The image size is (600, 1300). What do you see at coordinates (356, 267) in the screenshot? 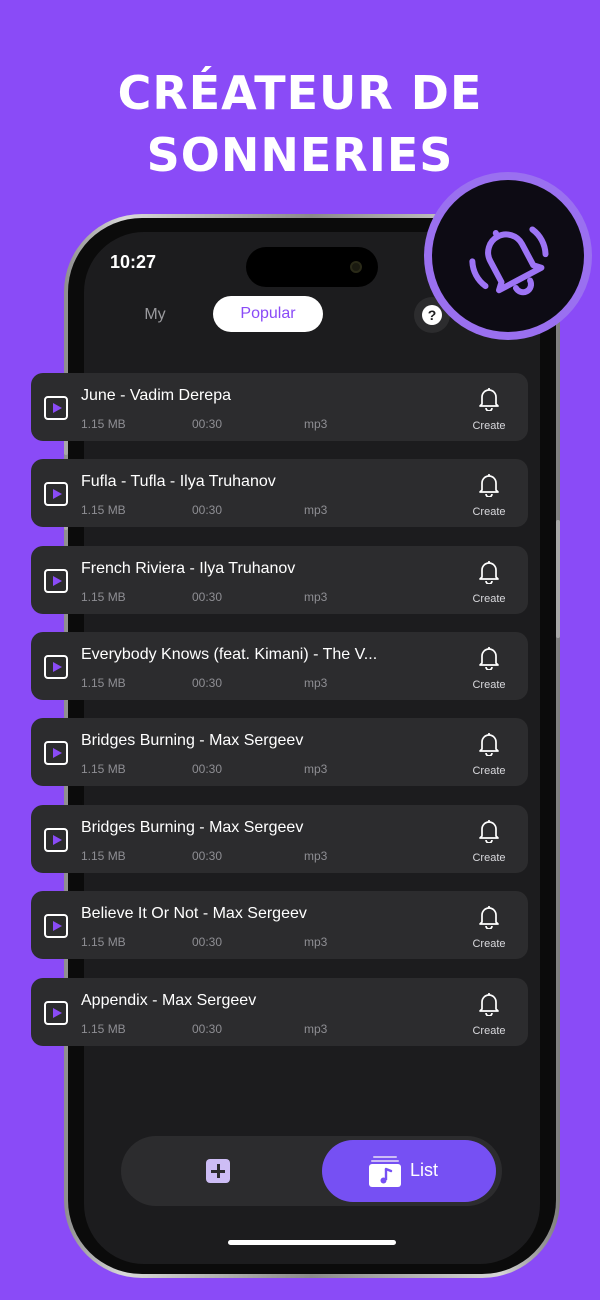
I see `camera-icon` at bounding box center [356, 267].